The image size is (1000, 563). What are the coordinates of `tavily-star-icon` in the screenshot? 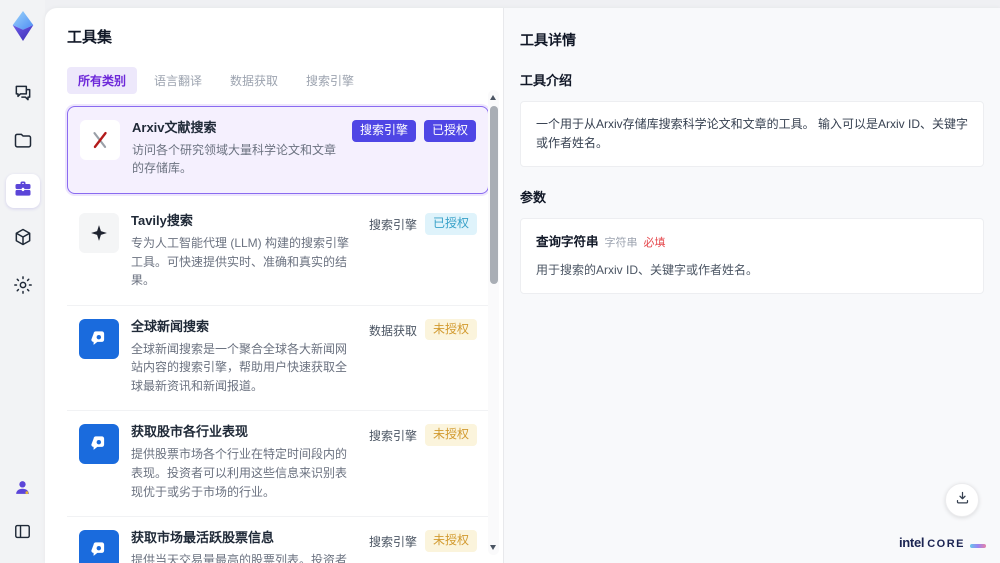 It's located at (99, 233).